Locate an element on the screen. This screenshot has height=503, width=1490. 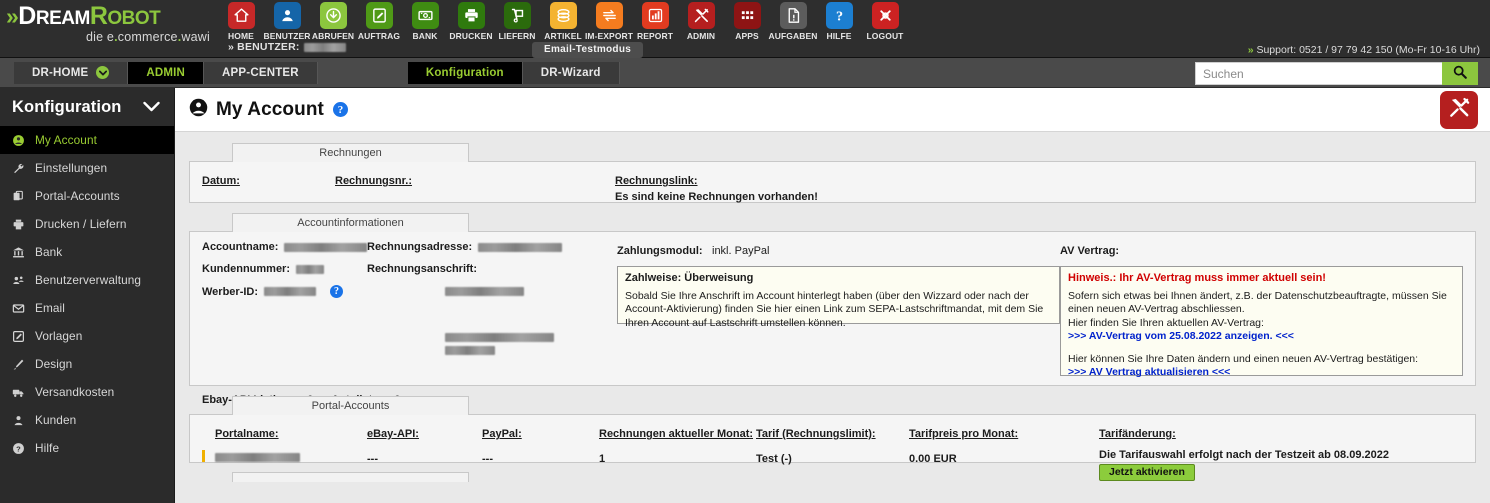
toolbar-item-home: HOME is located at coordinates (241, 21).